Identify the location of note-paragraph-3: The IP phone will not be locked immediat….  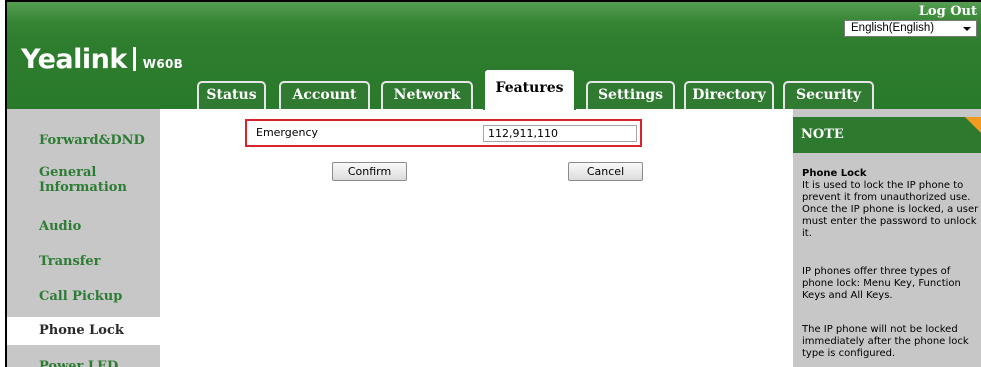
(885, 341).